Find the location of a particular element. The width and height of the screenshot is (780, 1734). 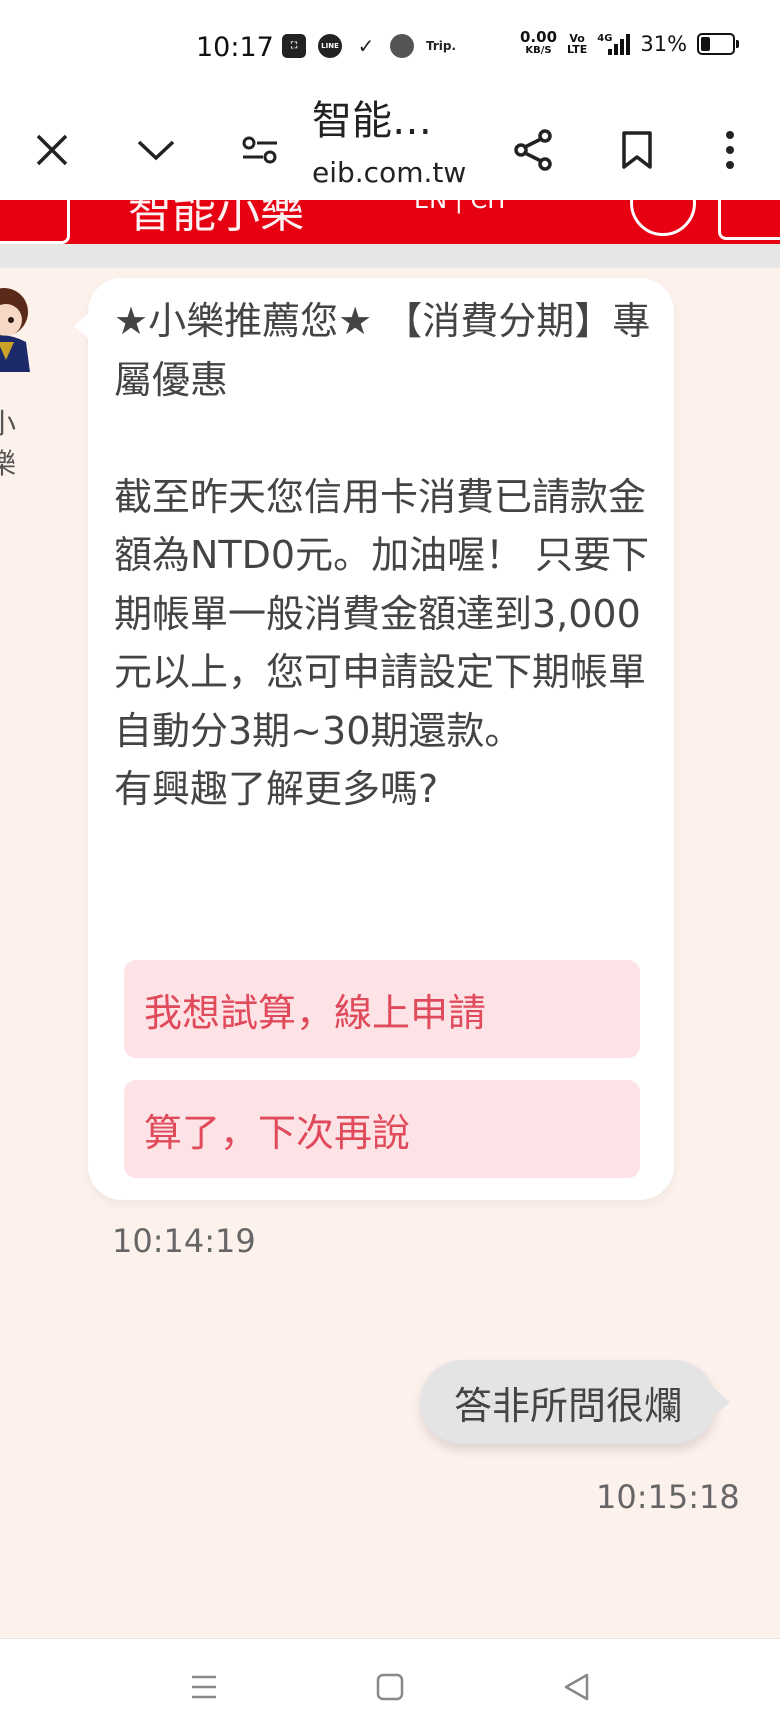

bookmark-button is located at coordinates (637, 150).